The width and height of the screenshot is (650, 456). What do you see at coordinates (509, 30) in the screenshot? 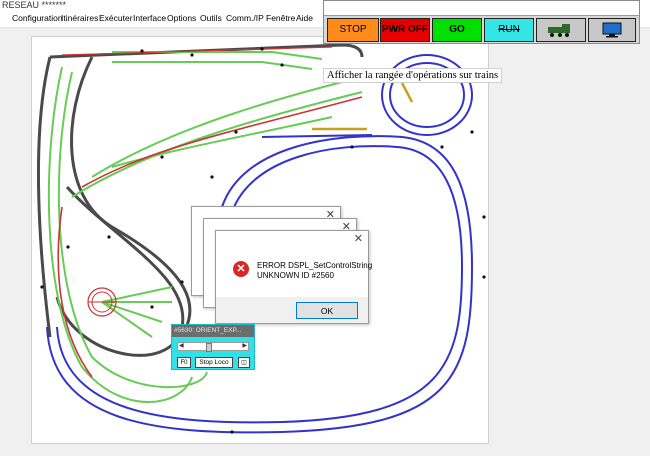
I see `run-button: RUN` at bounding box center [509, 30].